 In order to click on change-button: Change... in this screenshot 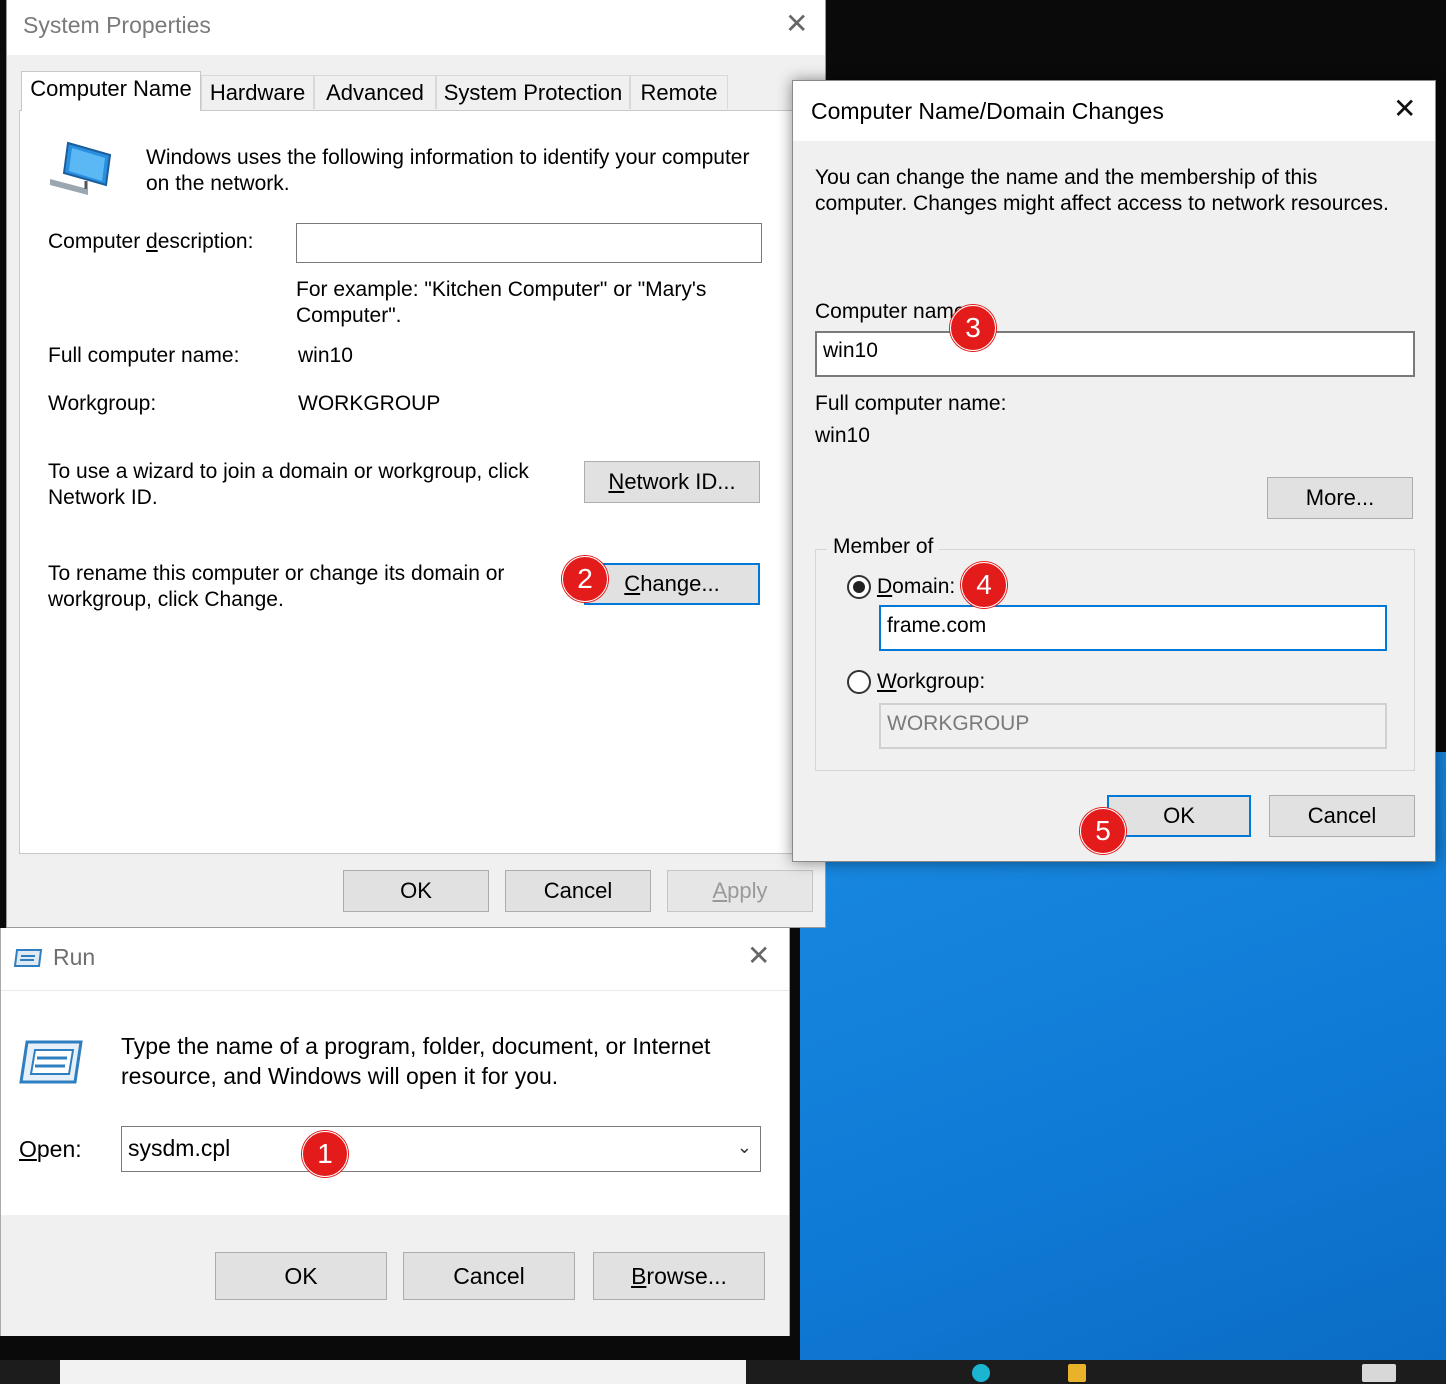, I will do `click(672, 584)`.